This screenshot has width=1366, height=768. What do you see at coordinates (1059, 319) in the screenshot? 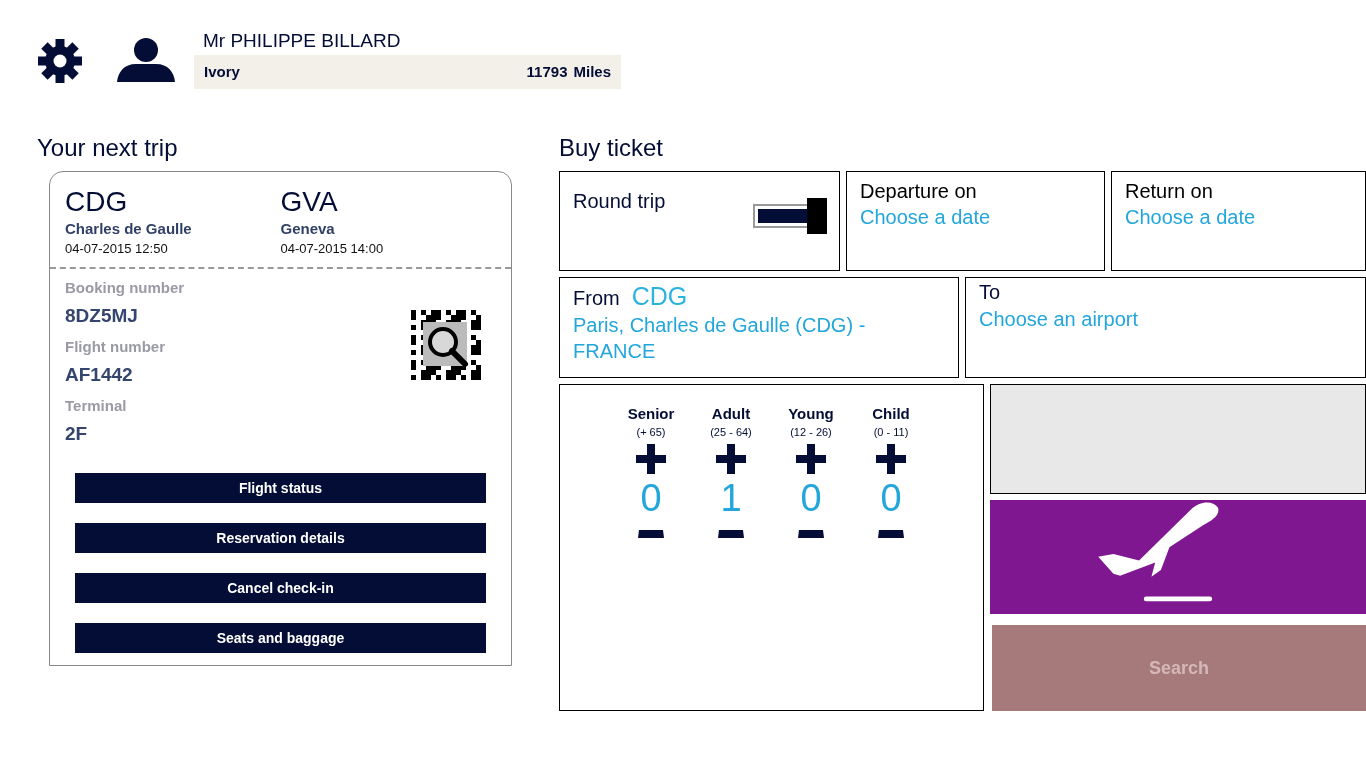
I see `to-value: Choose an airport` at bounding box center [1059, 319].